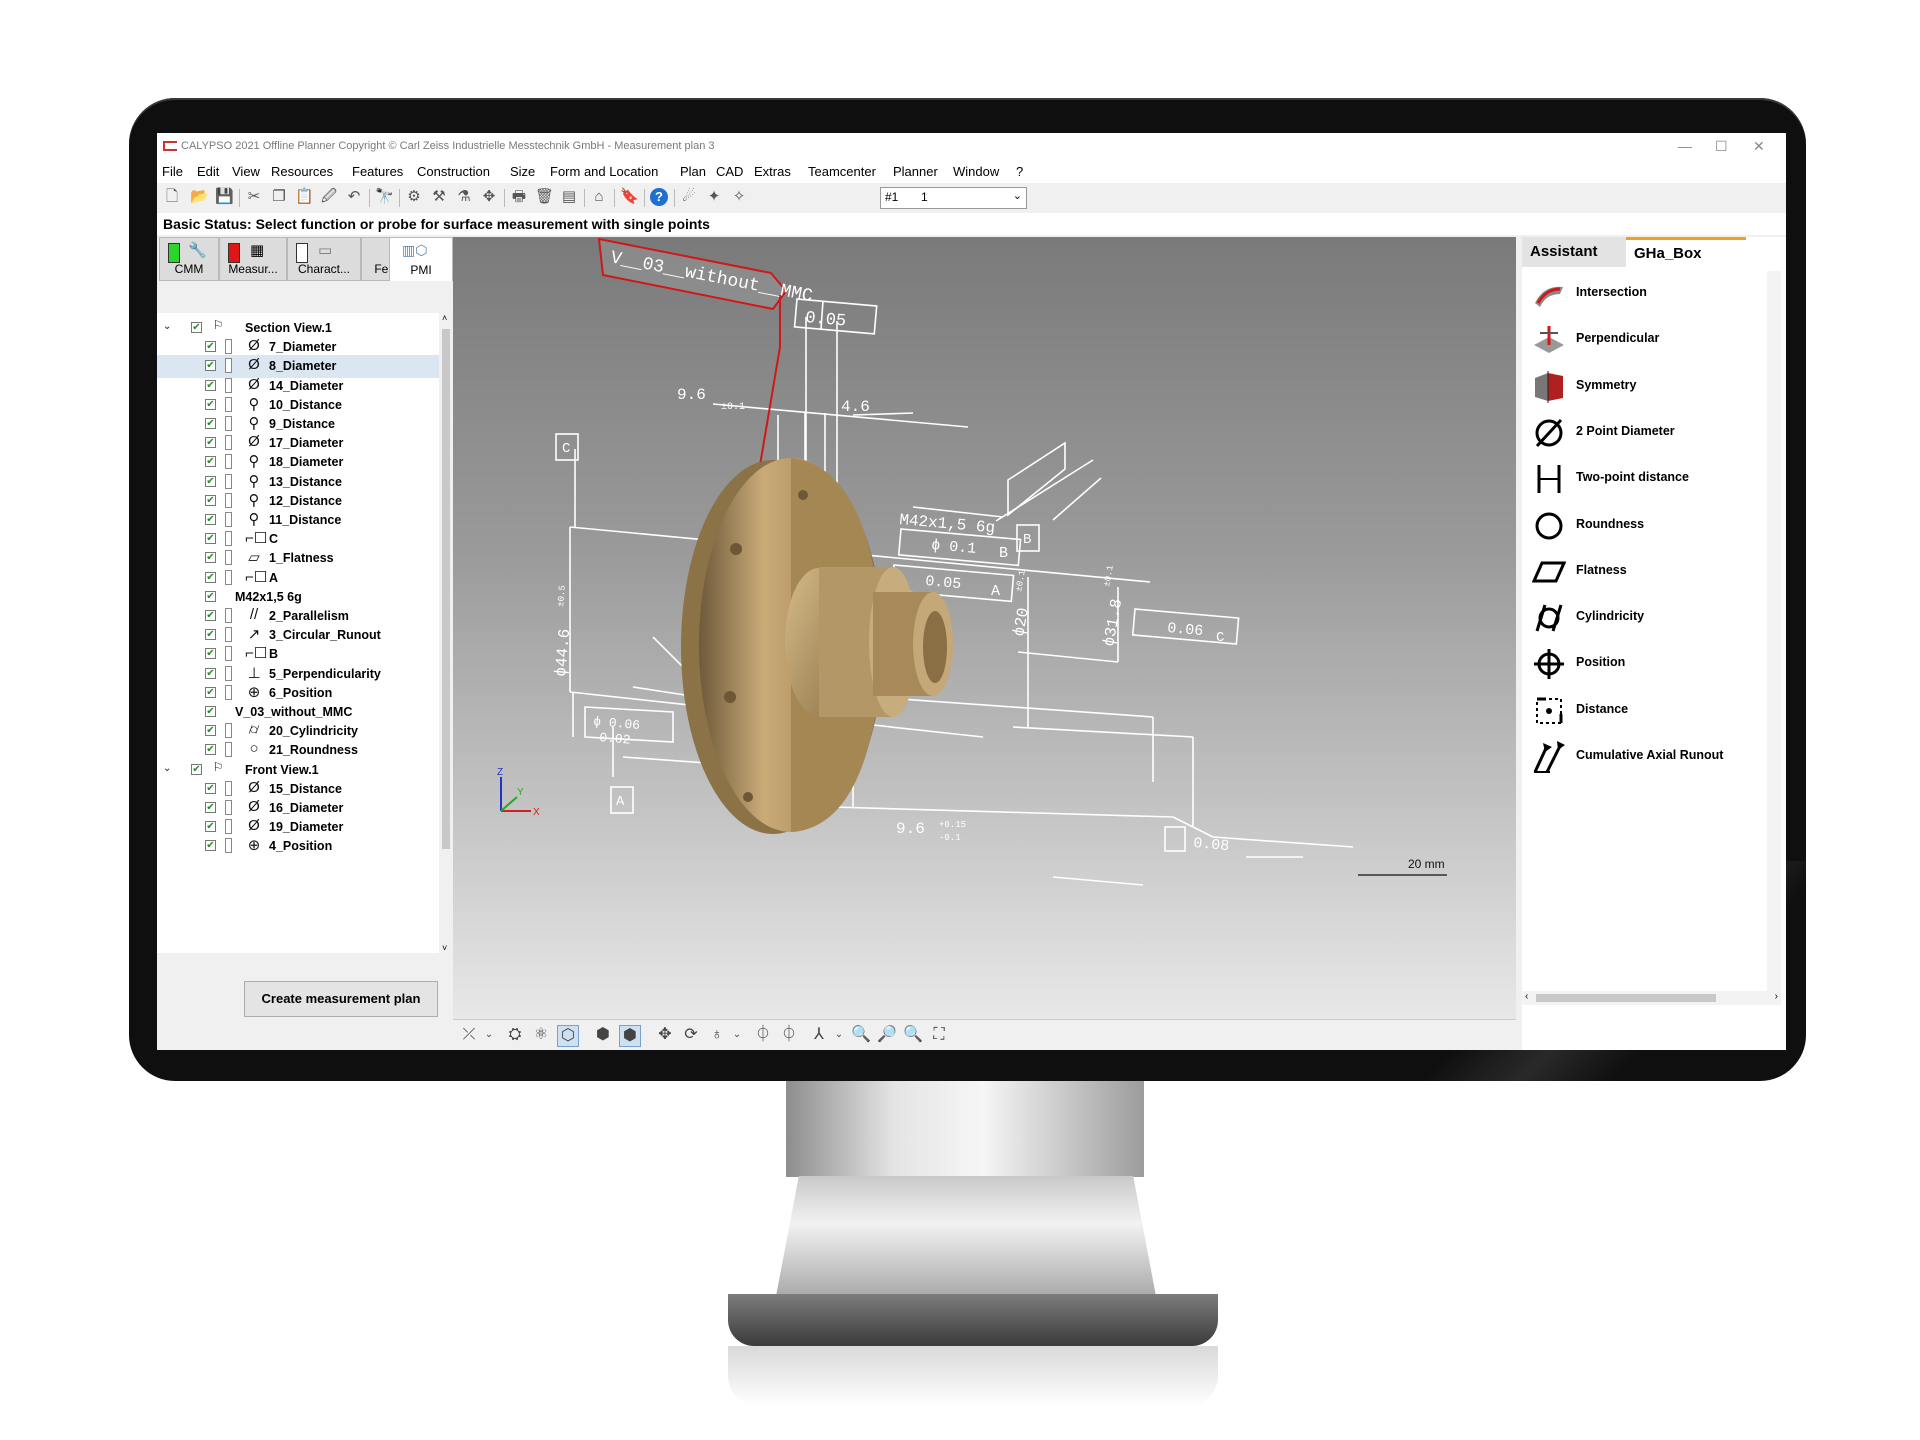  What do you see at coordinates (341, 999) in the screenshot?
I see `create-measurement-plan-button: Create measurement plan` at bounding box center [341, 999].